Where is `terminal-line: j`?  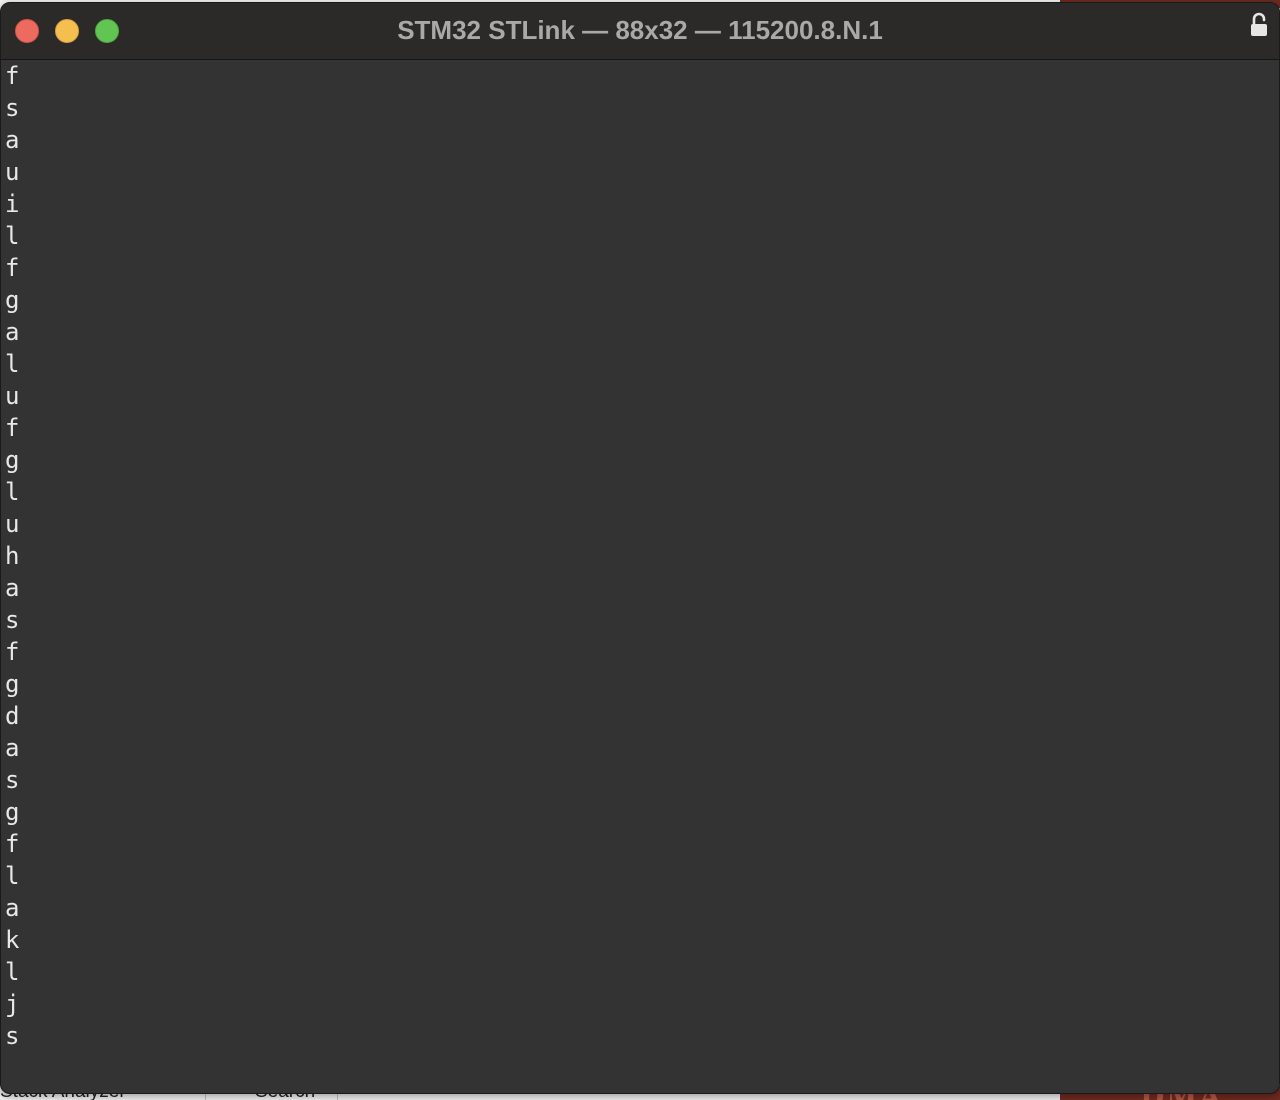
terminal-line: j is located at coordinates (12, 1004).